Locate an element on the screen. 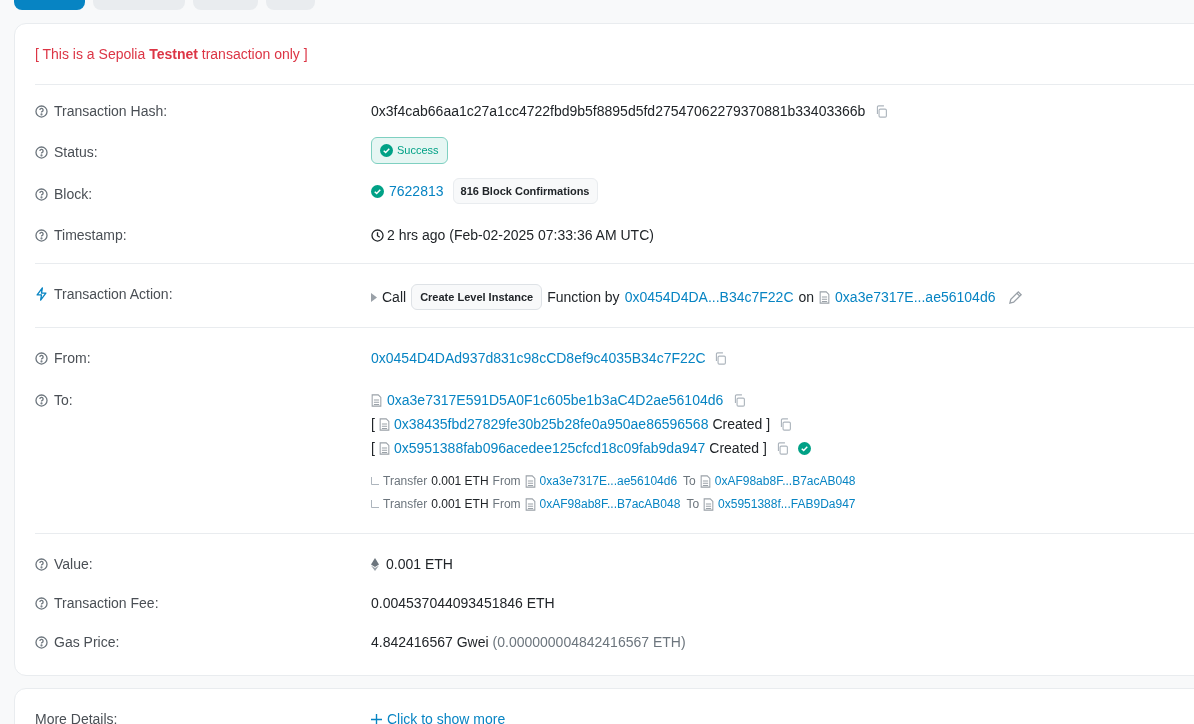 This screenshot has height=724, width=1194. lightning-icon is located at coordinates (41, 294).